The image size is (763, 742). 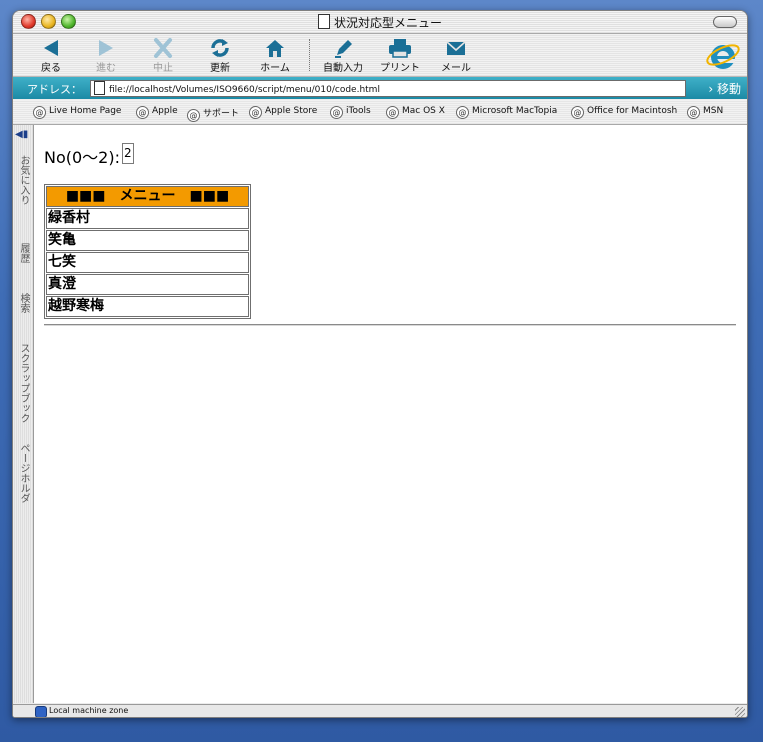 What do you see at coordinates (220, 68) in the screenshot?
I see `refresh-label: 更新` at bounding box center [220, 68].